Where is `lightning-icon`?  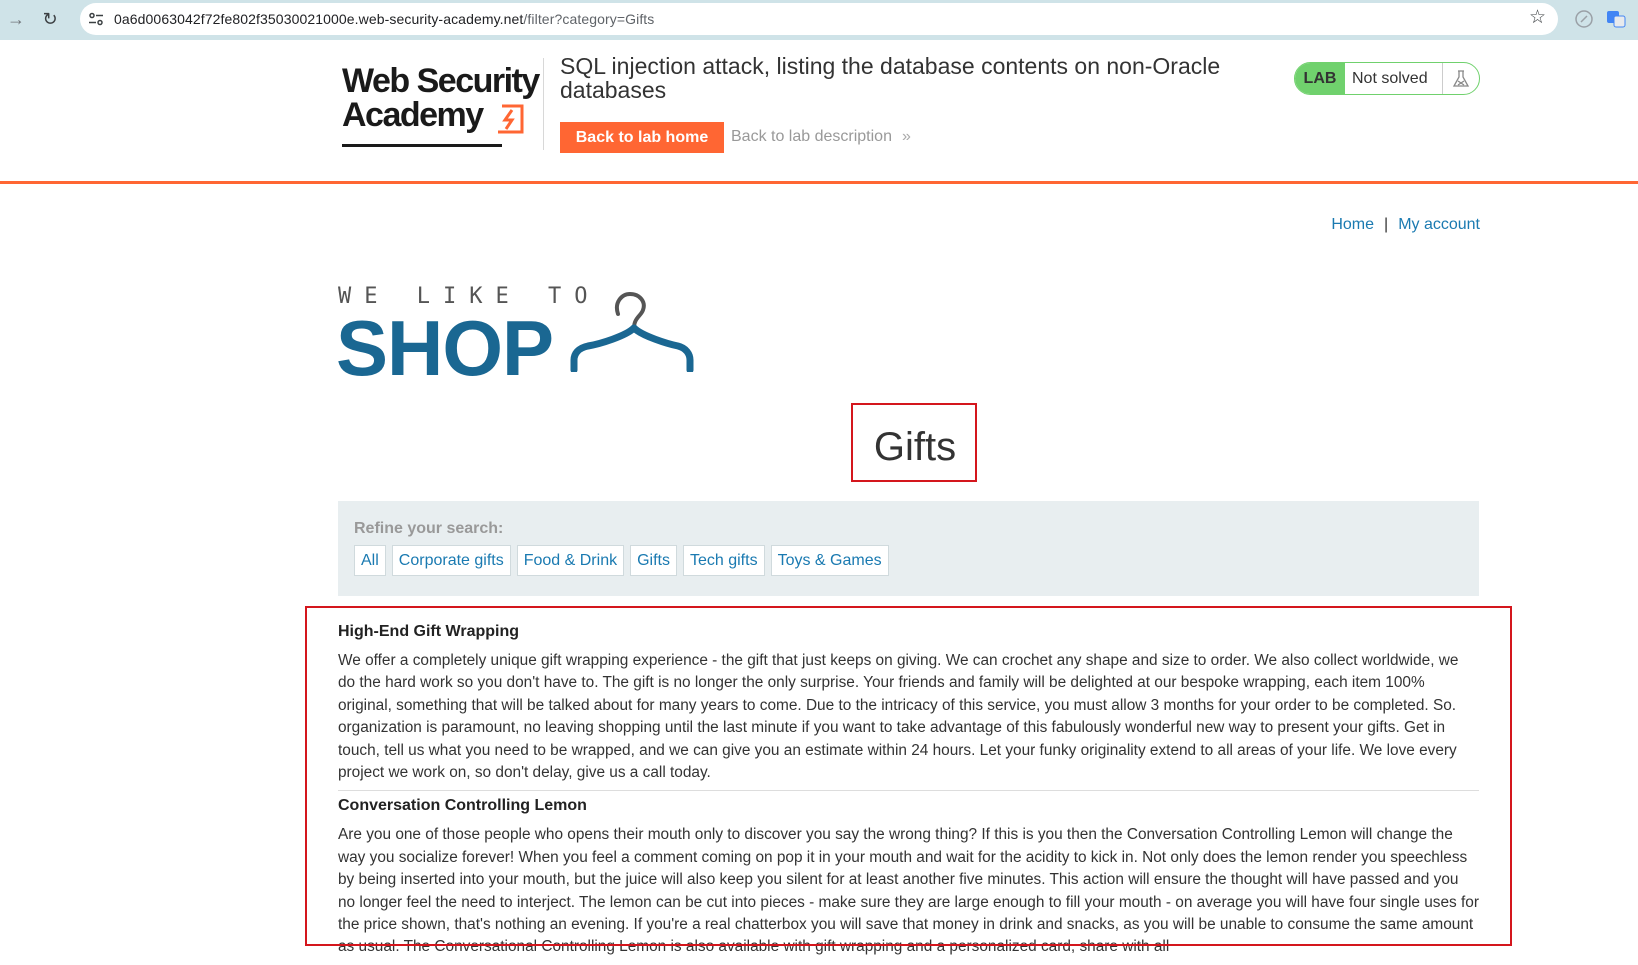 lightning-icon is located at coordinates (511, 119).